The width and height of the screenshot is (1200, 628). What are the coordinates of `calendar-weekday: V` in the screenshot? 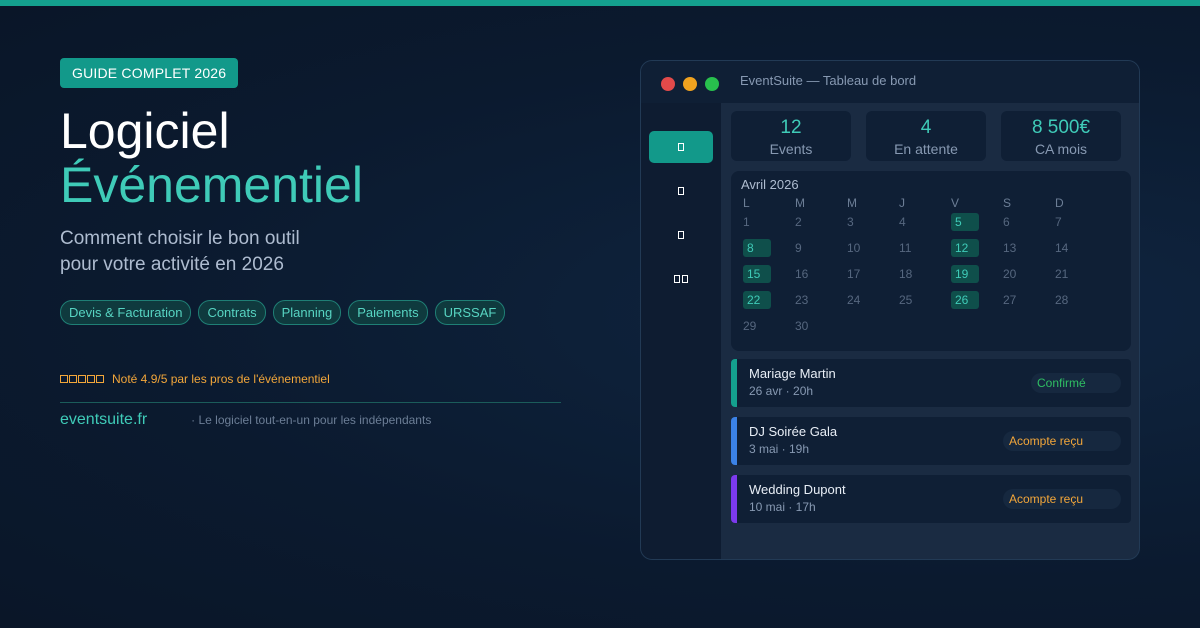 It's located at (955, 203).